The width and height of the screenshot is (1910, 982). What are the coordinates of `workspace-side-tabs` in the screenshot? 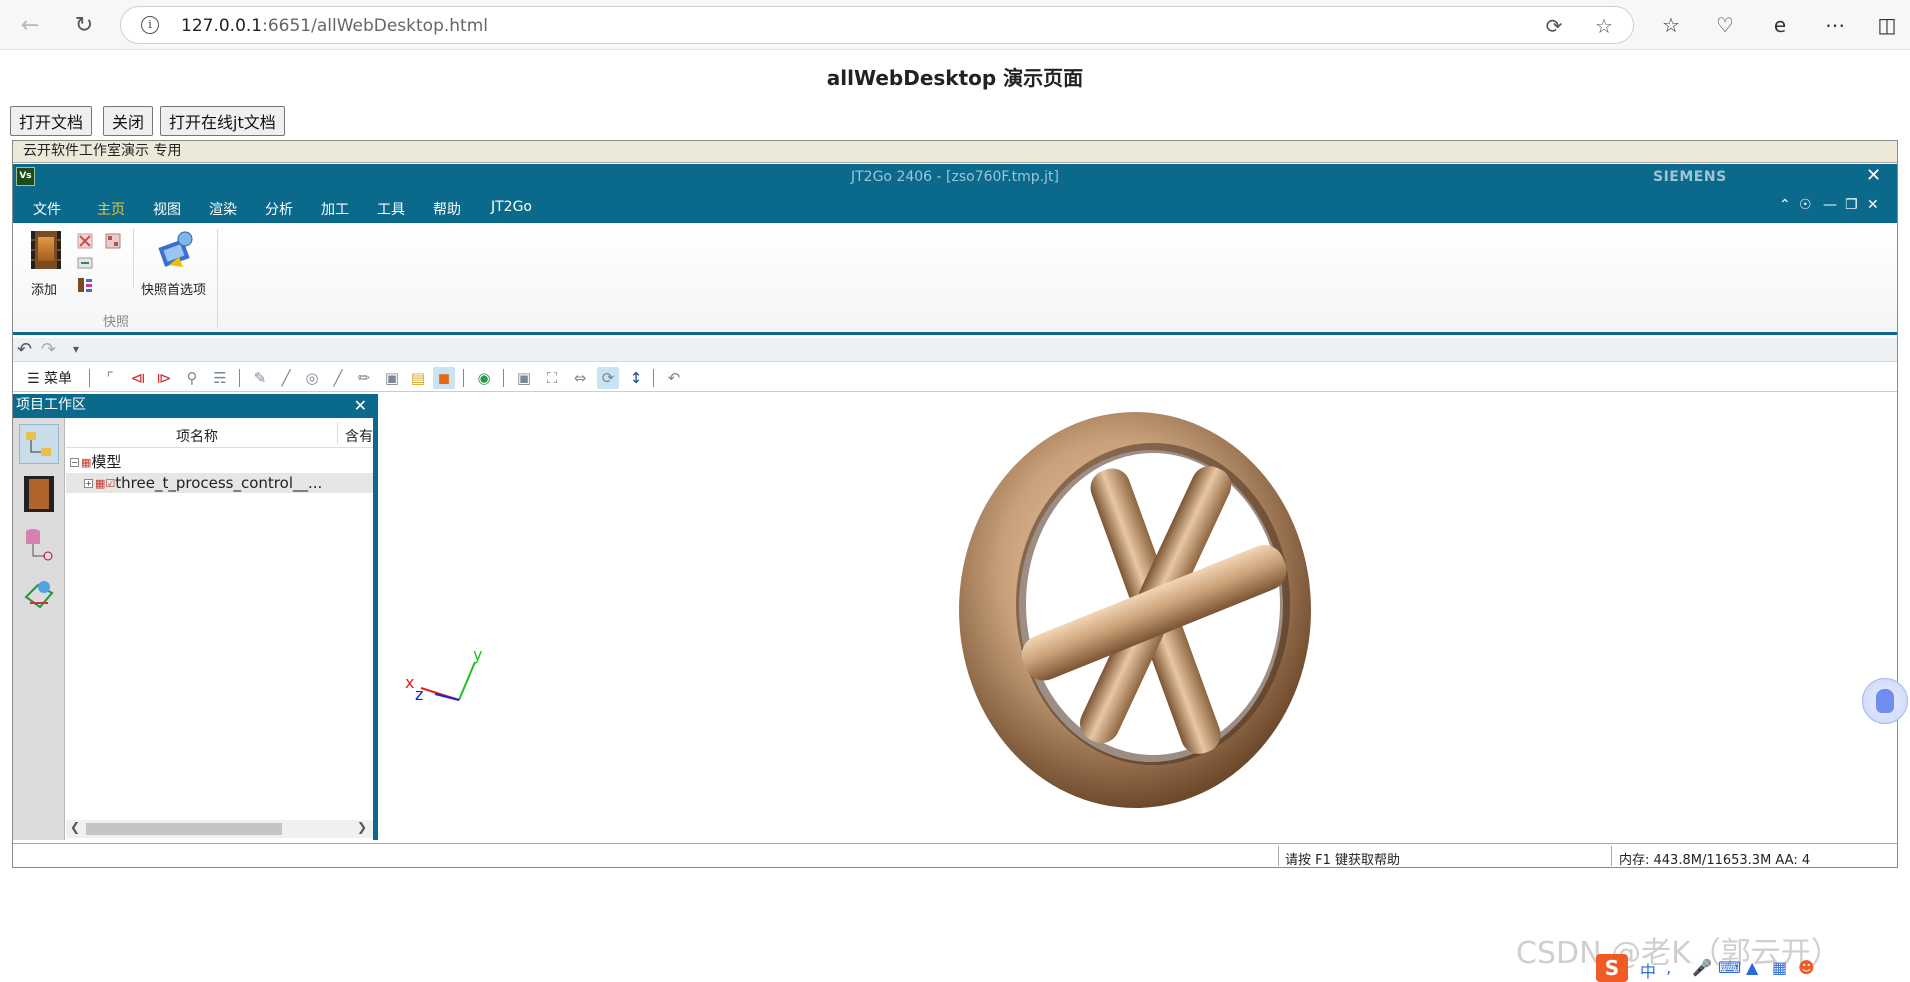 It's located at (39, 629).